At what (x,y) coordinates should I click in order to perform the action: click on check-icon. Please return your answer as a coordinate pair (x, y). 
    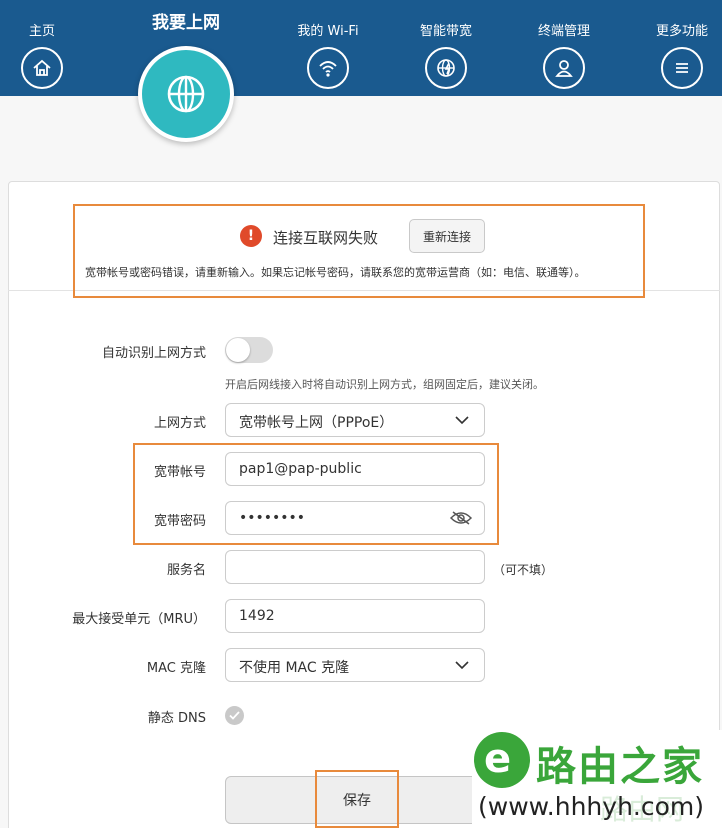
    Looking at the image, I should click on (234, 715).